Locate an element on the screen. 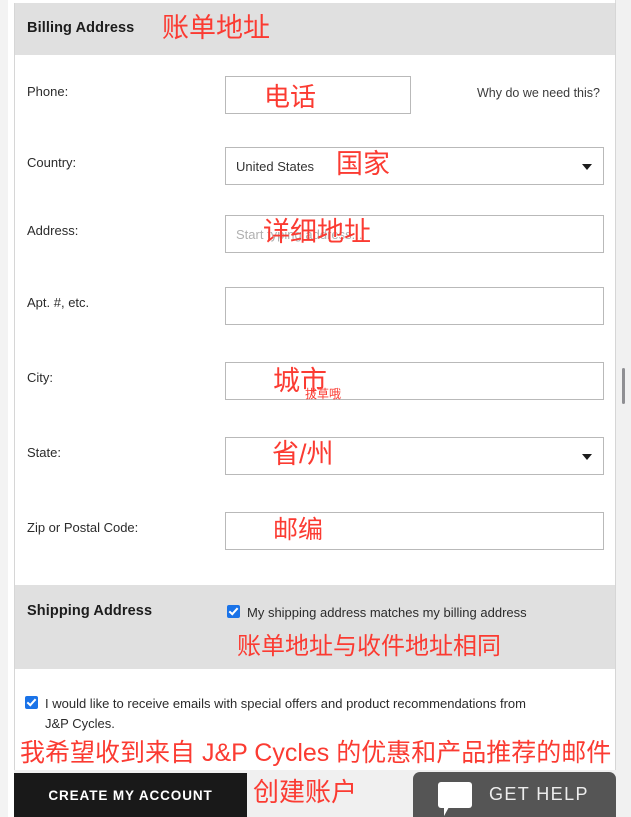 This screenshot has width=631, height=817. phone-why-link: Why do we need this? is located at coordinates (538, 88).